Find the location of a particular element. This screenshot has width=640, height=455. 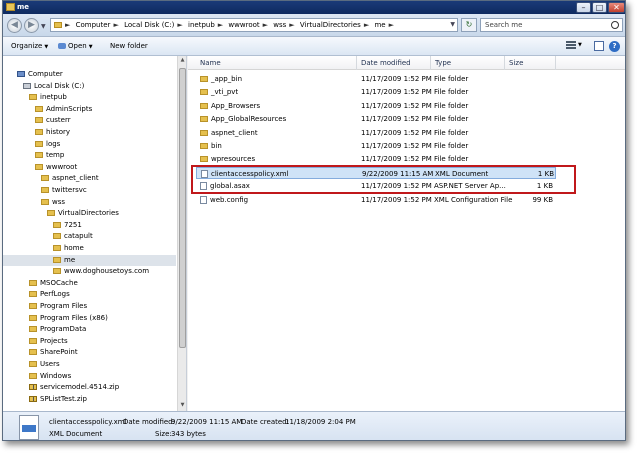

sidebar-item-custerr: custerr is located at coordinates (53, 120).